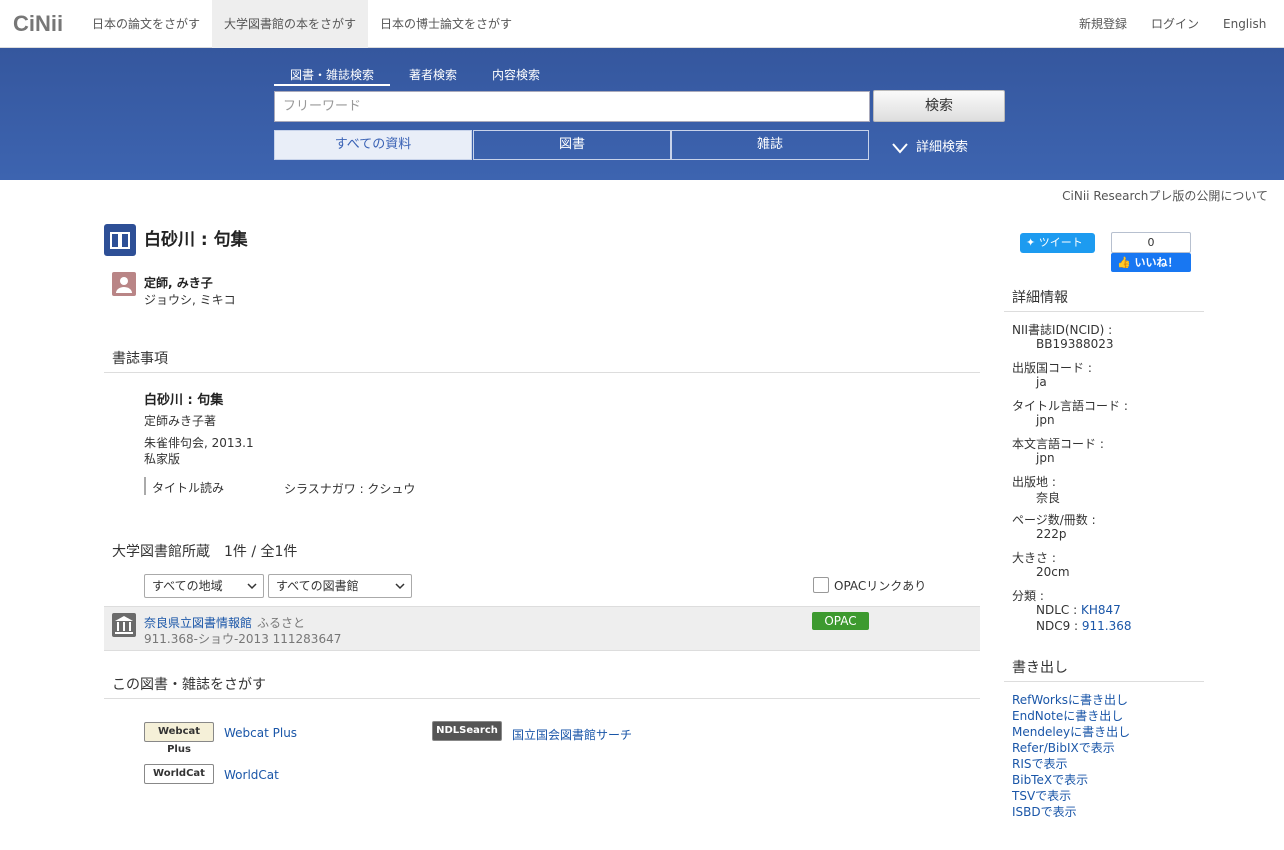 The height and width of the screenshot is (850, 1284). I want to click on region-select-value: すべての地域, so click(187, 586).